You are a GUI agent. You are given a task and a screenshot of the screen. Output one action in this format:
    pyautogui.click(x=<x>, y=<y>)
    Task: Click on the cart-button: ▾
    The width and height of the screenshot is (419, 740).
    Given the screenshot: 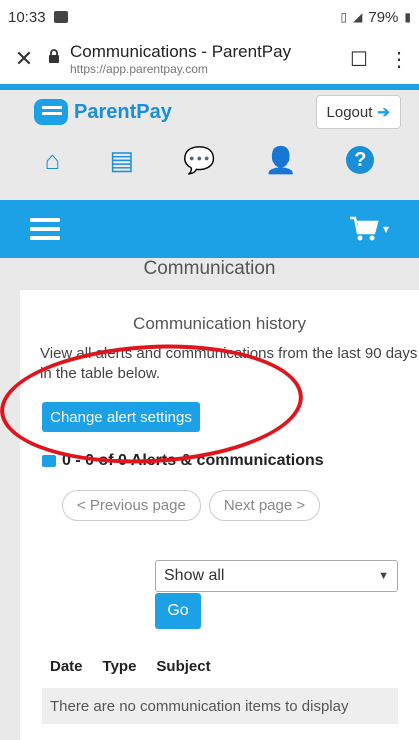 What is the action you would take?
    pyautogui.click(x=369, y=229)
    